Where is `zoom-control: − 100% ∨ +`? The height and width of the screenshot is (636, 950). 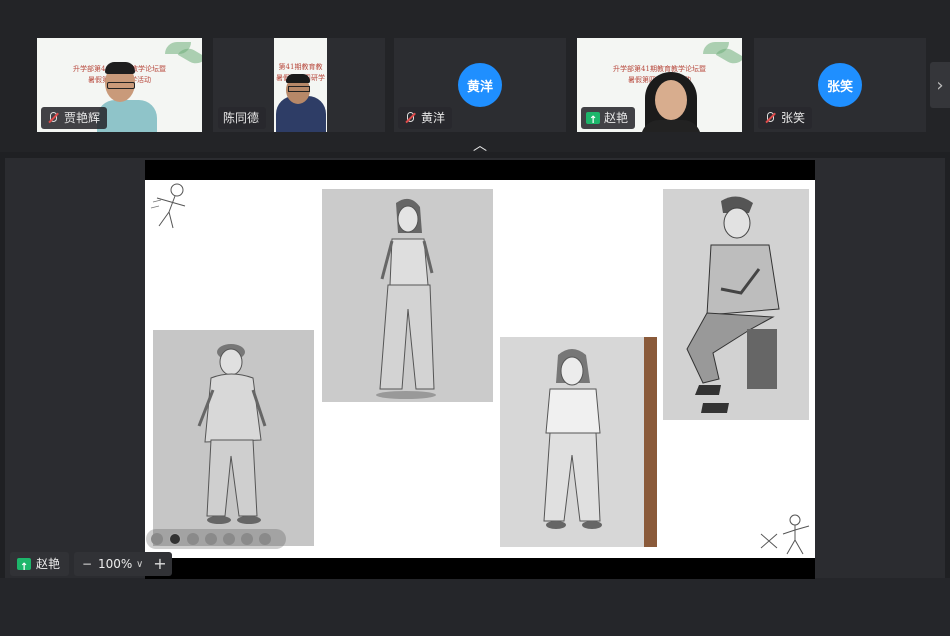
zoom-control: − 100% ∨ + is located at coordinates (123, 564).